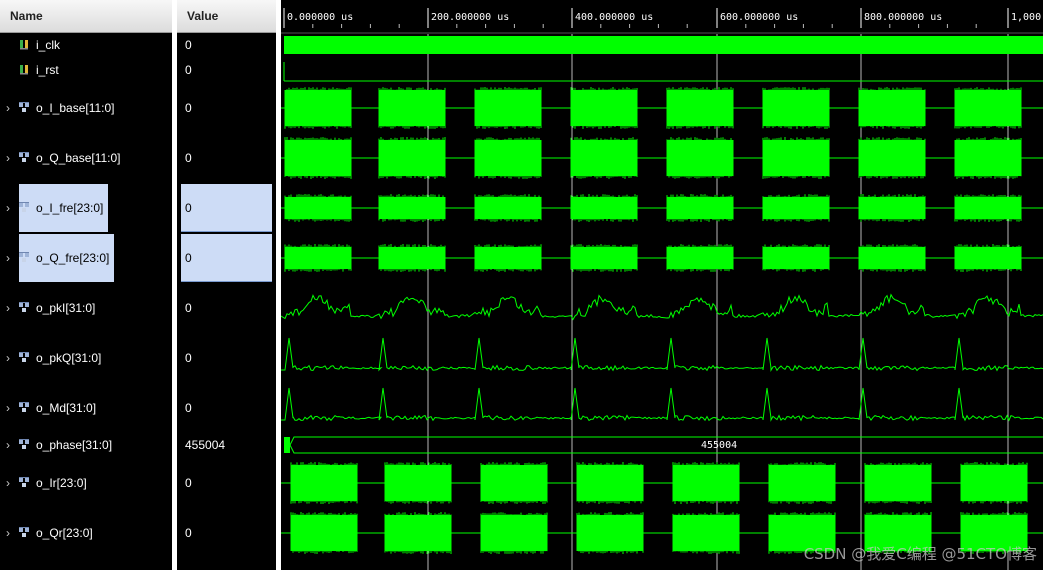  Describe the element at coordinates (66, 408) in the screenshot. I see `signal-name: o_Md[31:0]` at that location.